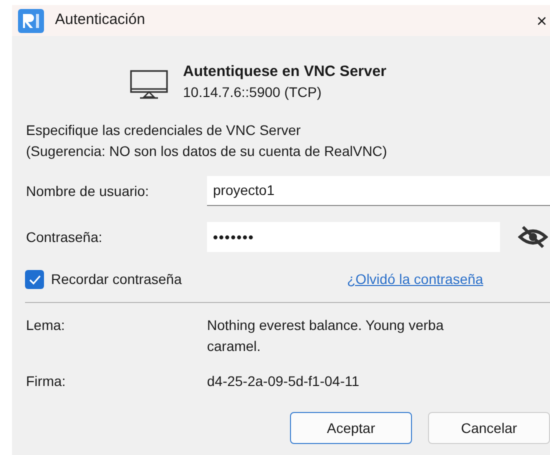 The image size is (550, 455). What do you see at coordinates (533, 237) in the screenshot?
I see `eye-slash-icon` at bounding box center [533, 237].